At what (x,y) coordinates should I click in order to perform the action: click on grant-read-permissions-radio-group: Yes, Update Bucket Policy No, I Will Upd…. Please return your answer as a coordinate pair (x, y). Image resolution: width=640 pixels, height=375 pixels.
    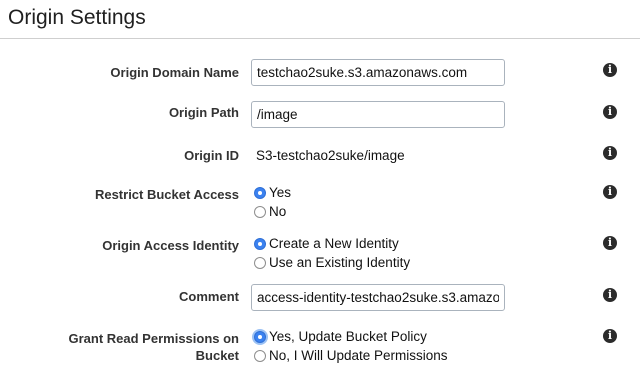
    Looking at the image, I should click on (351, 346).